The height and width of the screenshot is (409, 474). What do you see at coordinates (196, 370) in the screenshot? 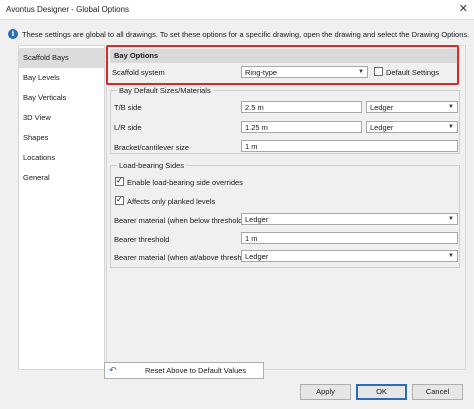
I see `reset-defaults-label: Reset Above to Default Values` at bounding box center [196, 370].